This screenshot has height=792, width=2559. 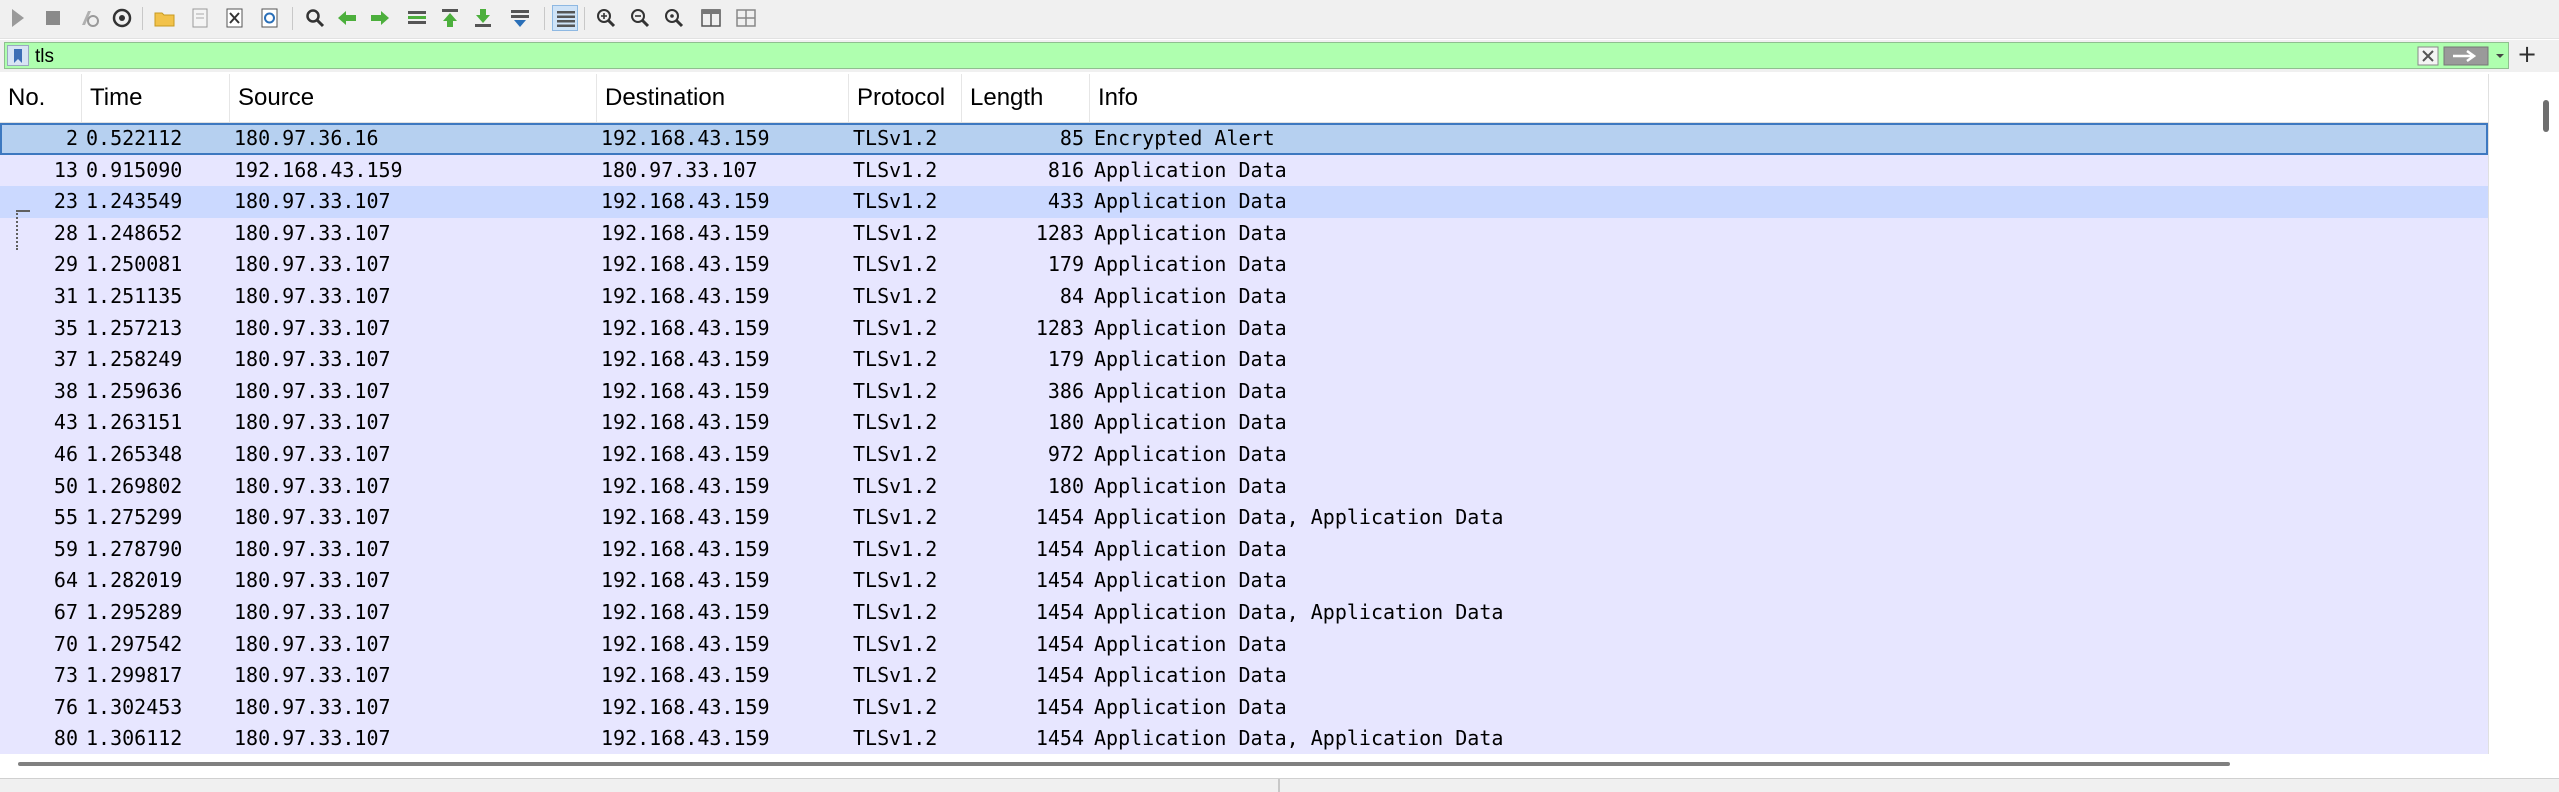 What do you see at coordinates (65, 611) in the screenshot?
I see `cell-no: 67` at bounding box center [65, 611].